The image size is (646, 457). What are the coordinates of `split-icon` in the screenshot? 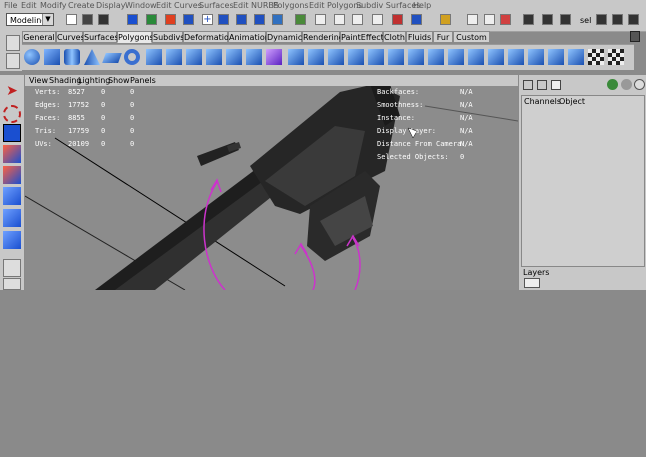 It's located at (396, 57).